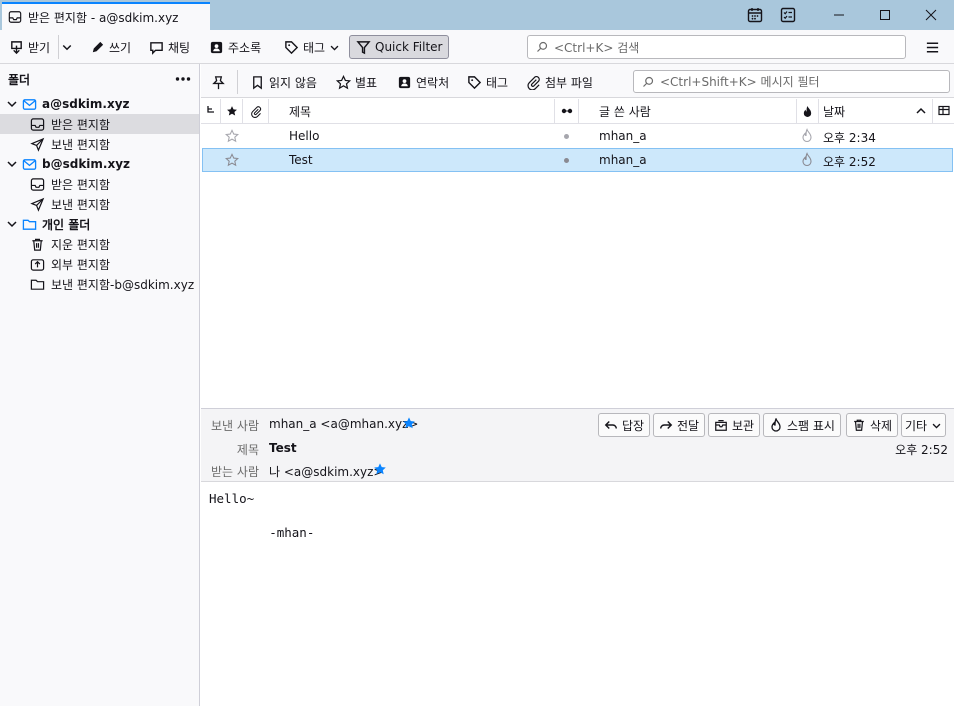  Describe the element at coordinates (776, 425) in the screenshot. I see `flame-icon` at that location.